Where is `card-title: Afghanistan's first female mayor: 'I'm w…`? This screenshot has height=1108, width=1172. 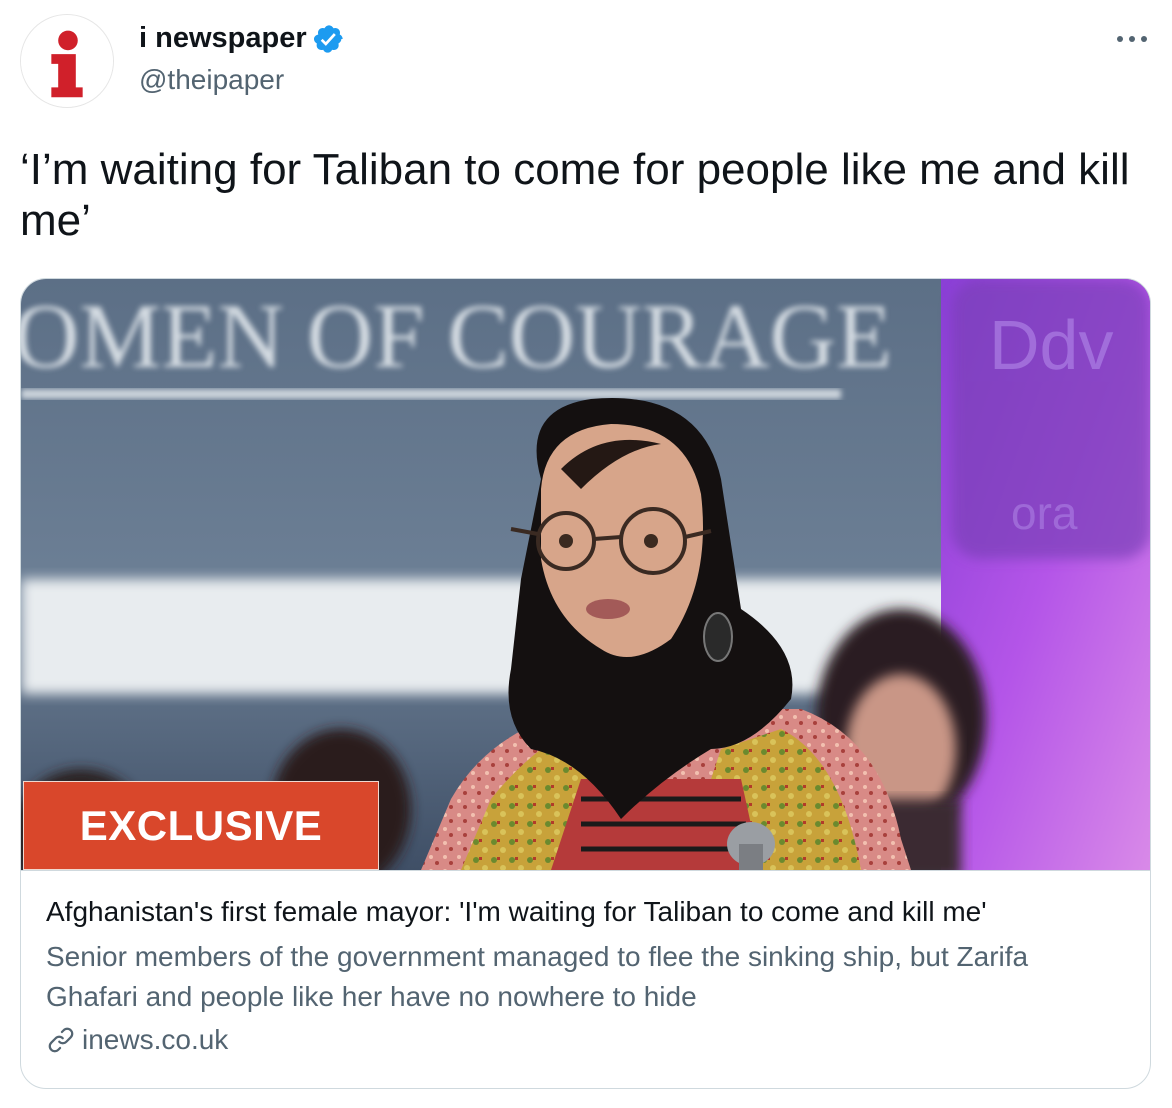 card-title: Afghanistan's first female mayor: 'I'm w… is located at coordinates (516, 911).